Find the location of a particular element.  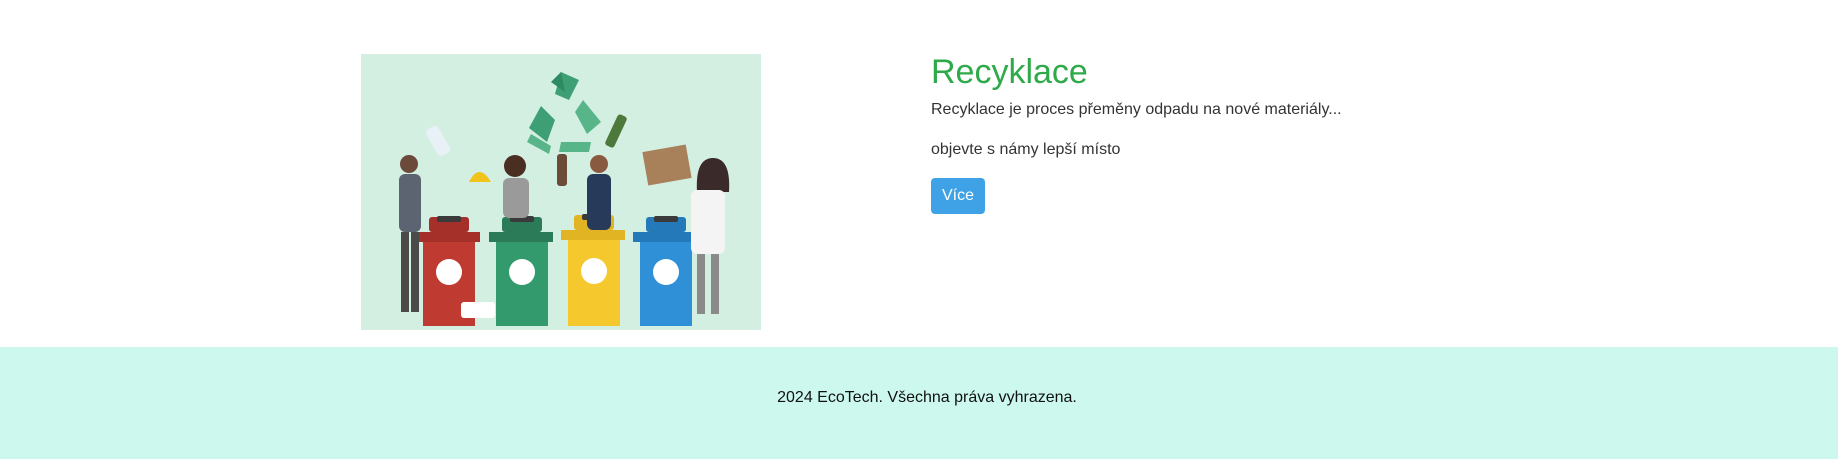

footer-text: 2024 EcoTech. Všechna práva vyhrazena. is located at coordinates (927, 397).